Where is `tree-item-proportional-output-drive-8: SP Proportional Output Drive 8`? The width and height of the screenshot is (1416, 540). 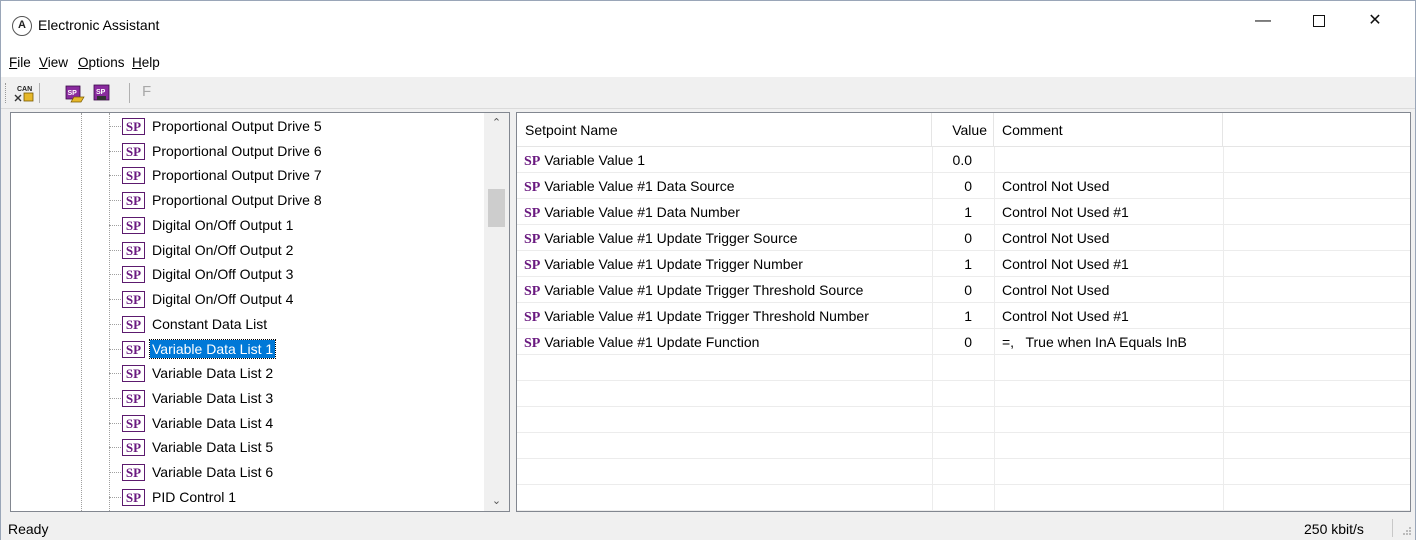 tree-item-proportional-output-drive-8: SP Proportional Output Drive 8 is located at coordinates (299, 200).